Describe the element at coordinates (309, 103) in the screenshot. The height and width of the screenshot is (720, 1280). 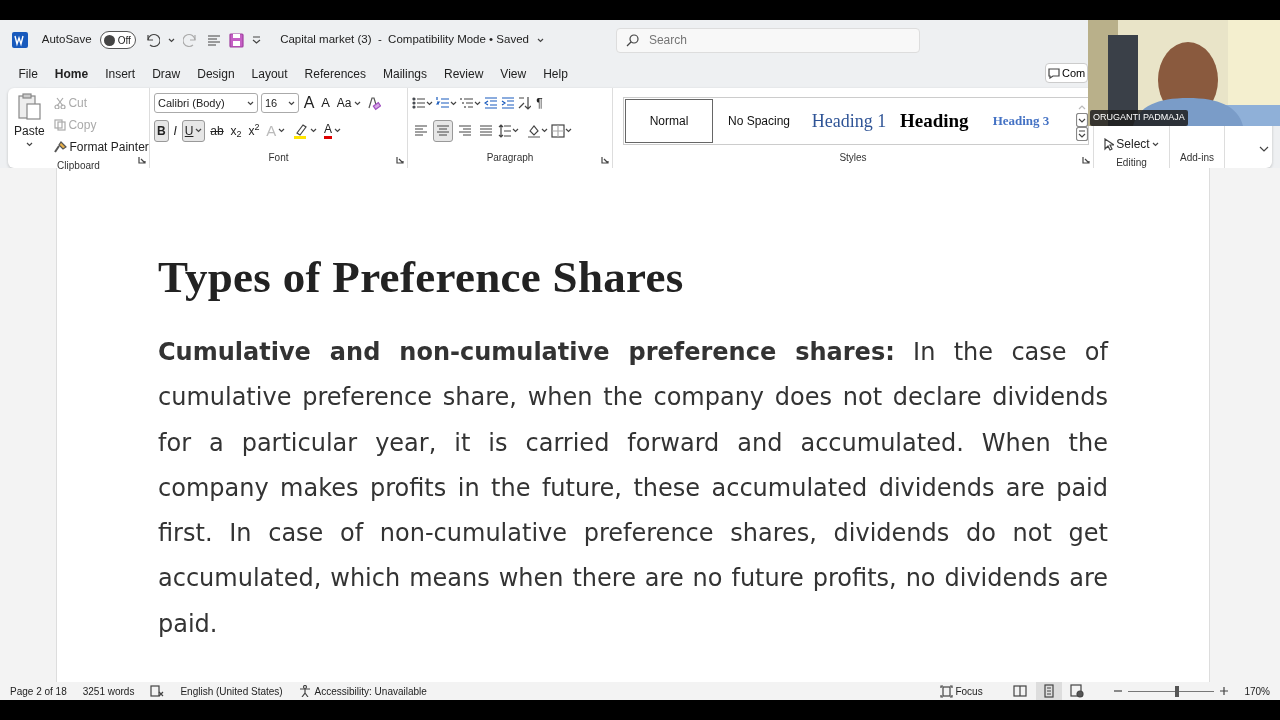
I see `grow-font-button: A` at that location.